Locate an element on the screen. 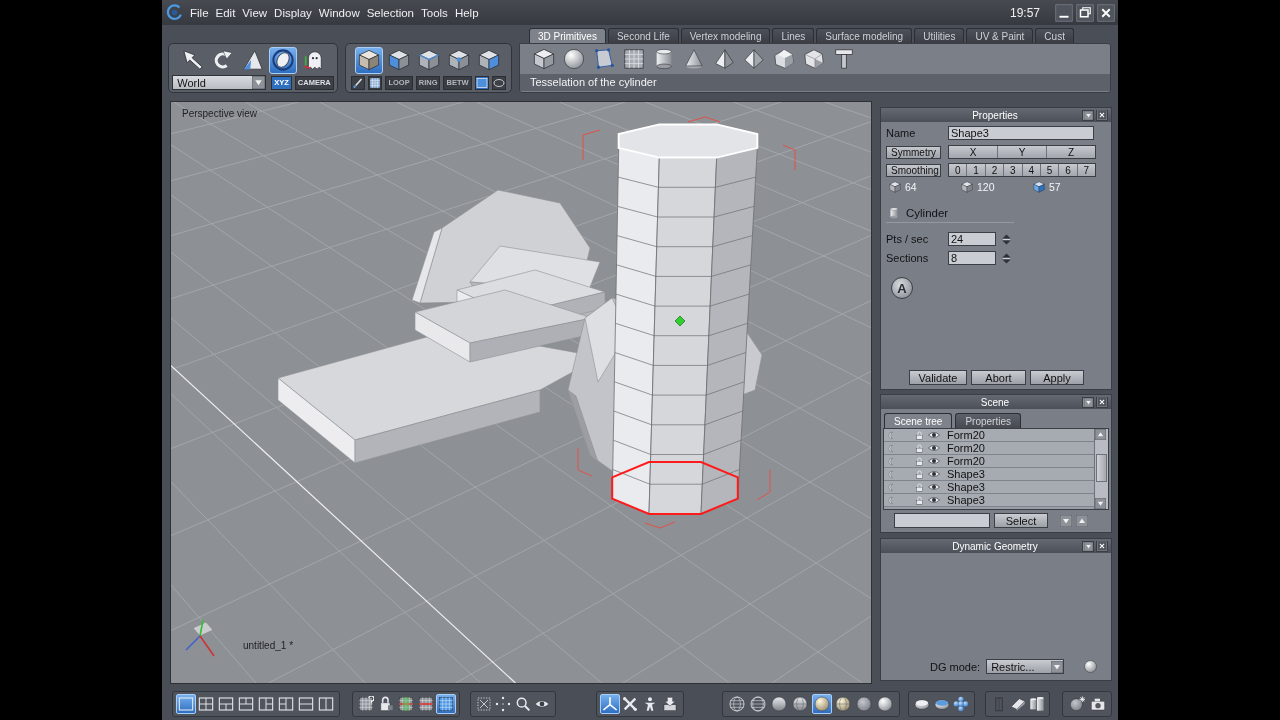  select-button: Select is located at coordinates (1021, 520).